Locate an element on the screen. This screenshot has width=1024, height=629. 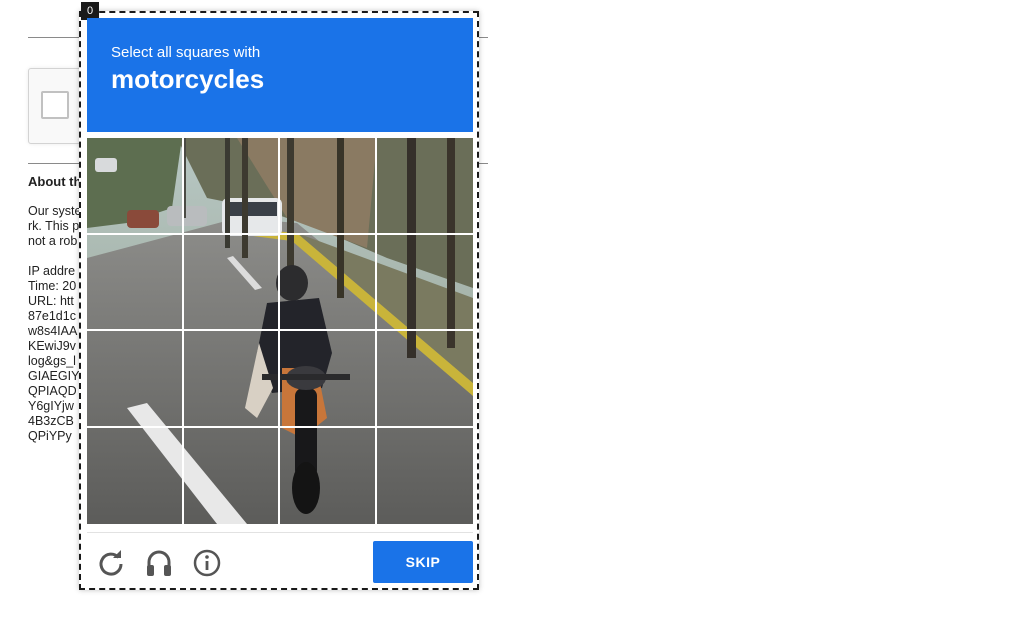
challenge-target: motorcycles is located at coordinates (188, 79).